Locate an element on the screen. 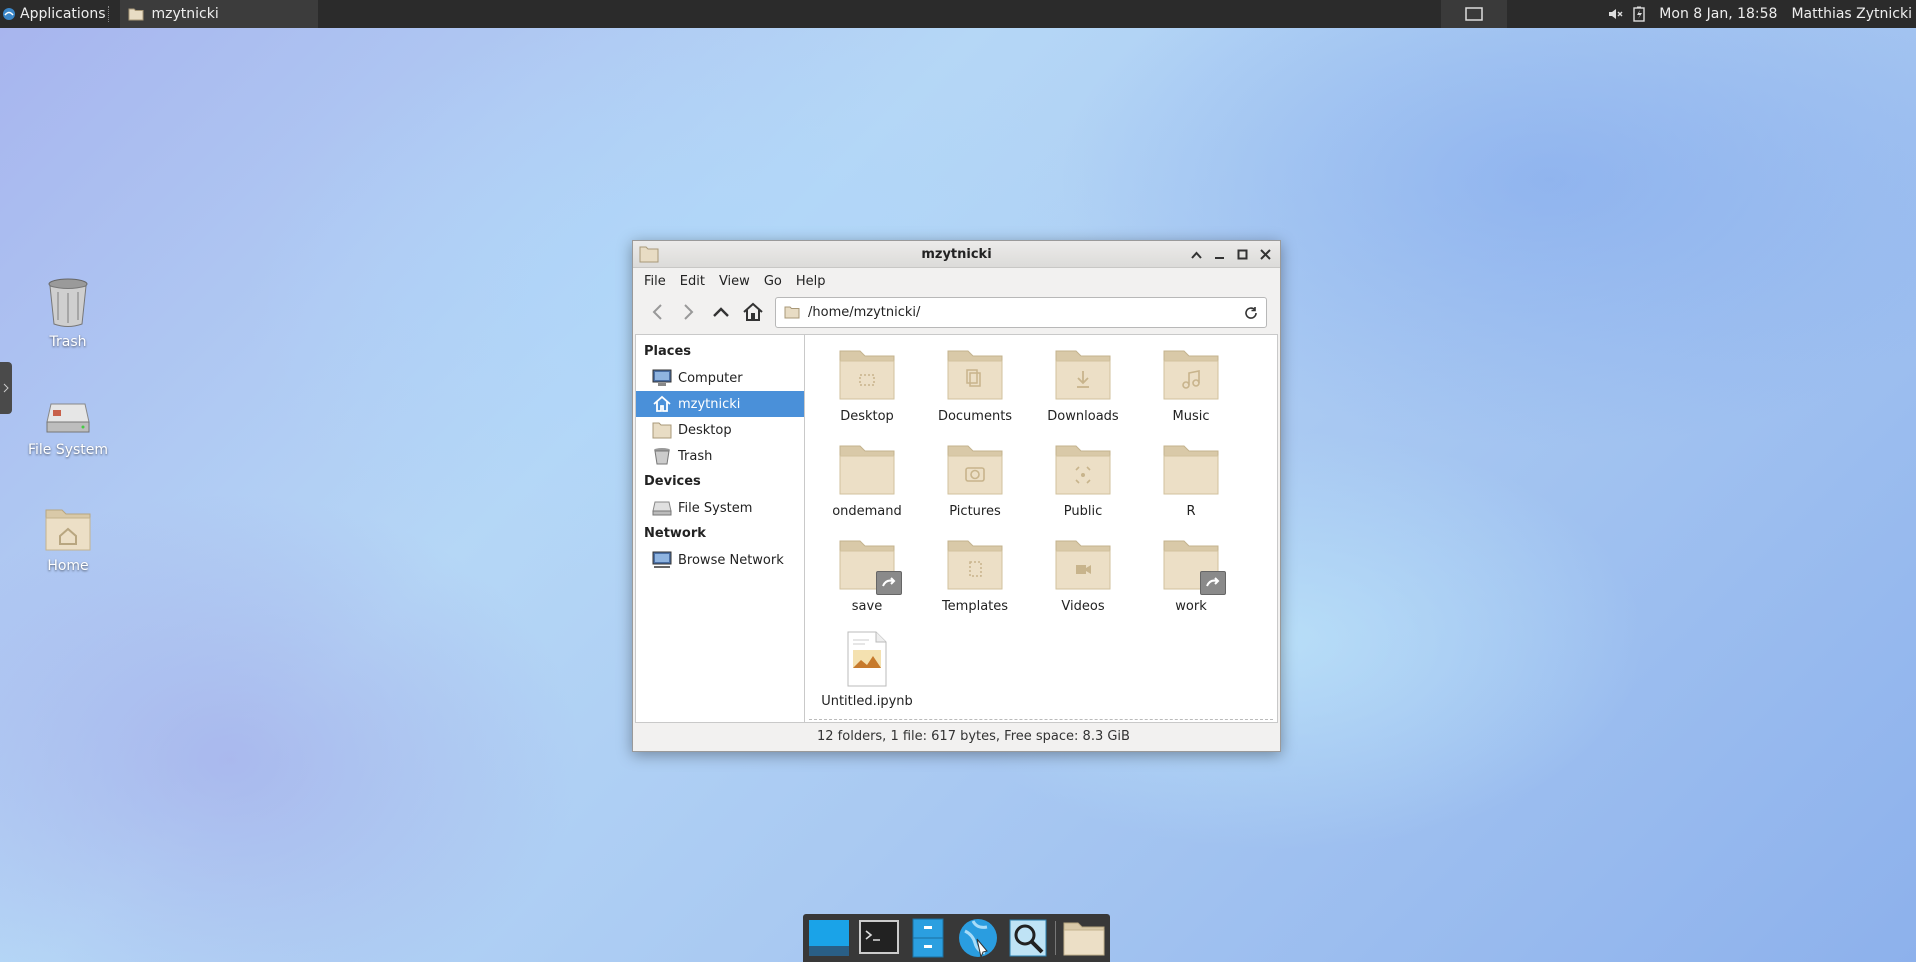  item-label: Documents is located at coordinates (975, 416).